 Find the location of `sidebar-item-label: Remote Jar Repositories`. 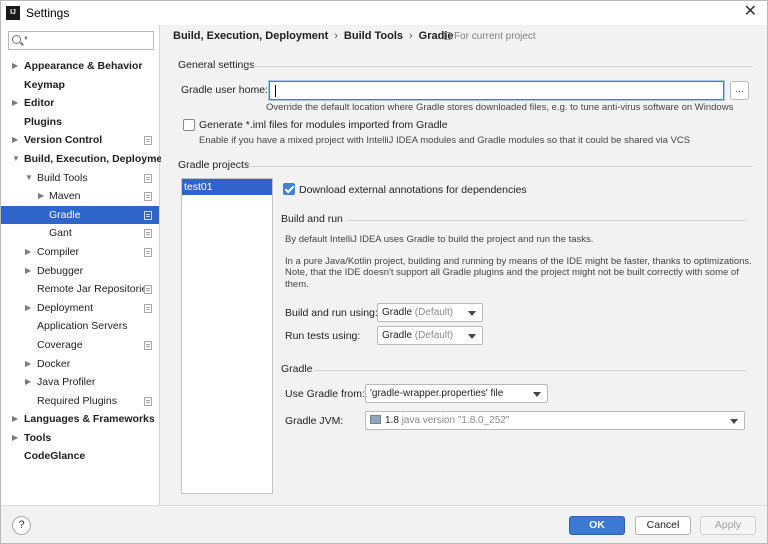

sidebar-item-label: Remote Jar Repositories is located at coordinates (95, 289).